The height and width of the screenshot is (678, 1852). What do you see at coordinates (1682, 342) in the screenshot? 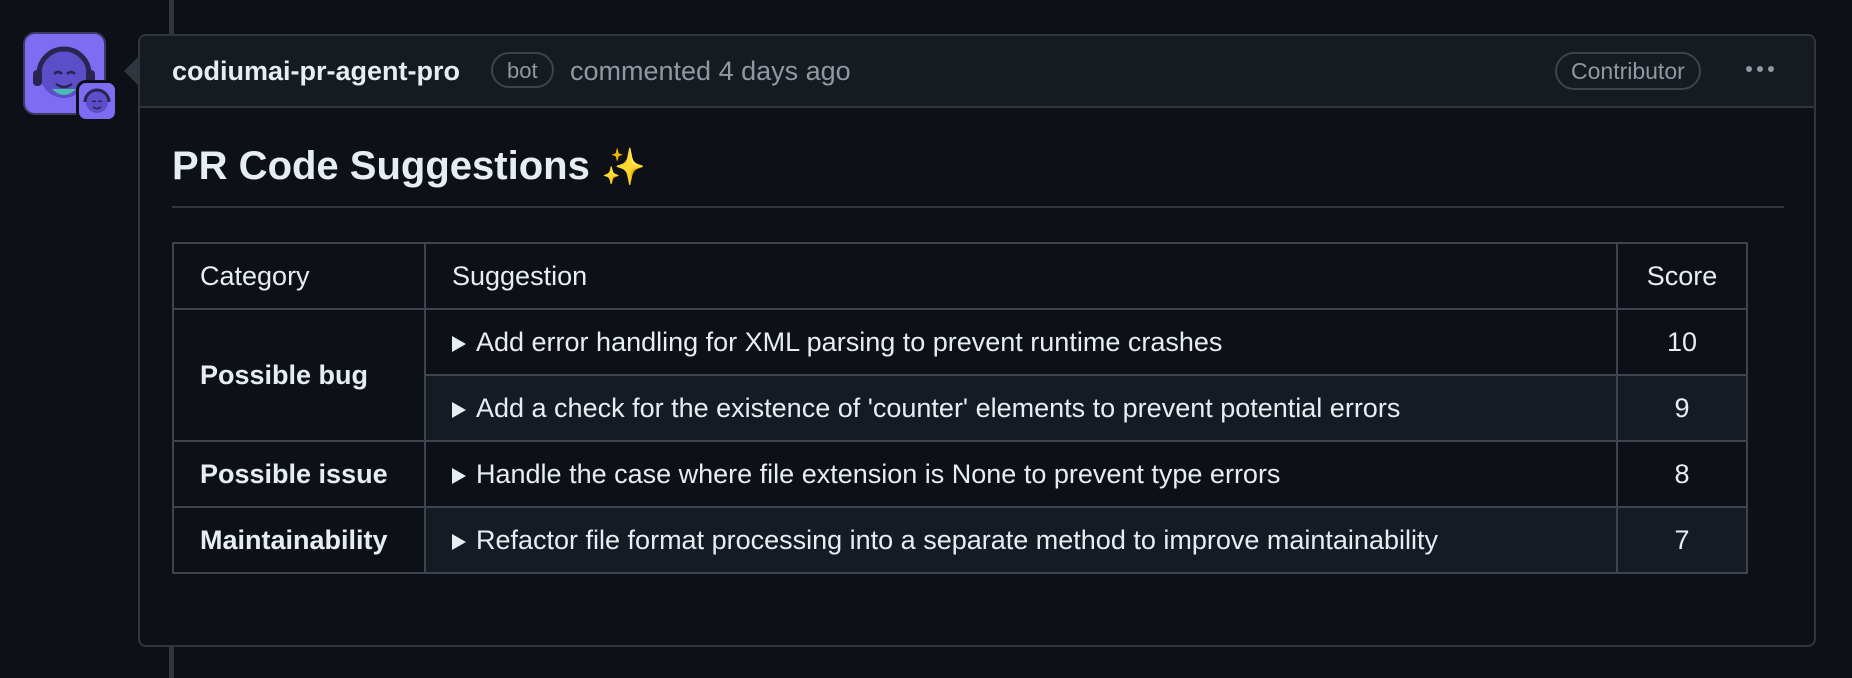
I see `score-cell: 10` at bounding box center [1682, 342].